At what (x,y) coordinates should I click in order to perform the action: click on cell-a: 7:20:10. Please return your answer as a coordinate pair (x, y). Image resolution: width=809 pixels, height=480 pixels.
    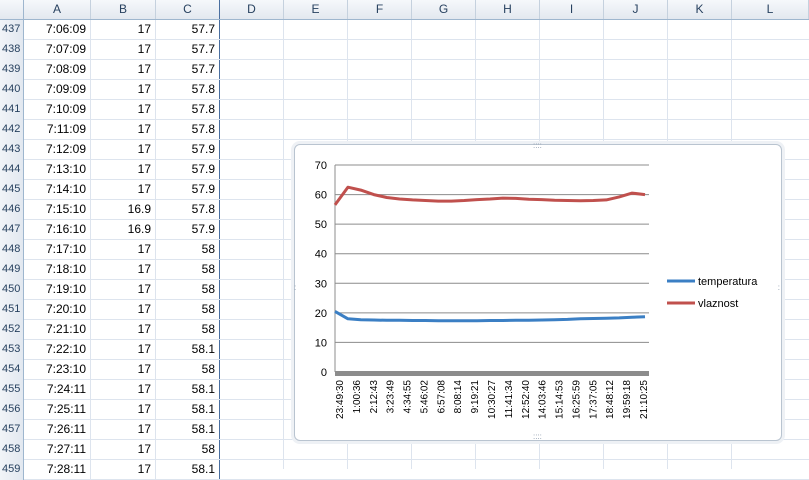
    Looking at the image, I should click on (57, 309).